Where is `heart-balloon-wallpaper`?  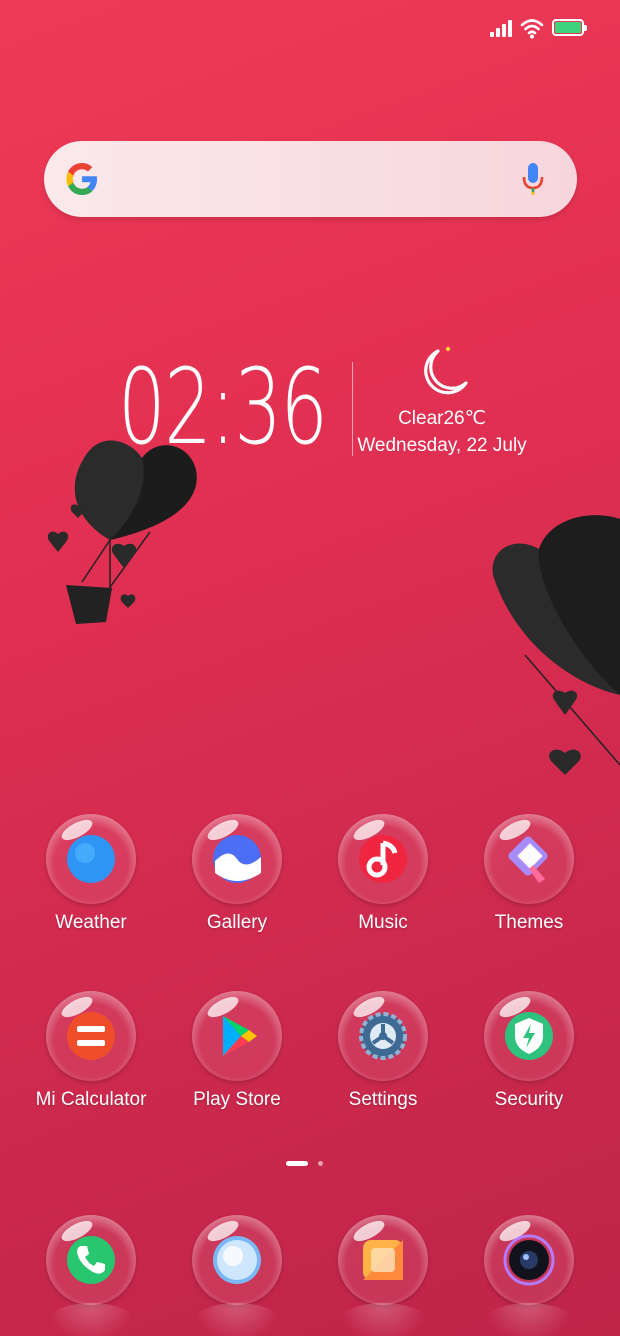 heart-balloon-wallpaper is located at coordinates (122, 532).